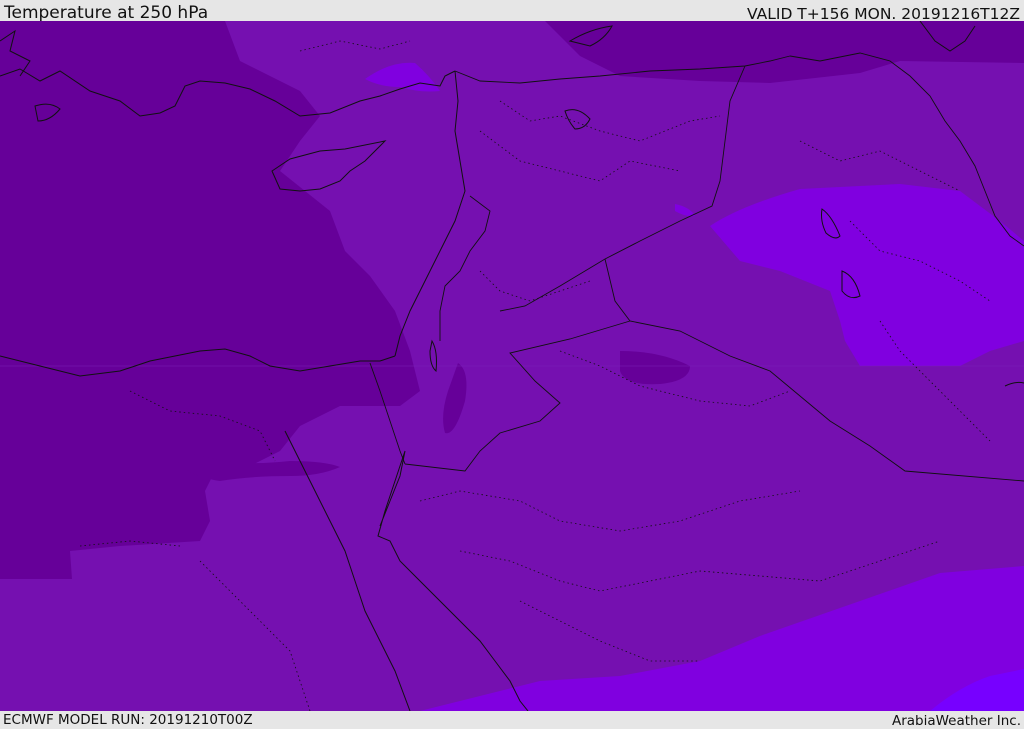 This screenshot has width=1024, height=729. Describe the element at coordinates (106, 13) in the screenshot. I see `map-title: Temperature at 250 hPa` at that location.